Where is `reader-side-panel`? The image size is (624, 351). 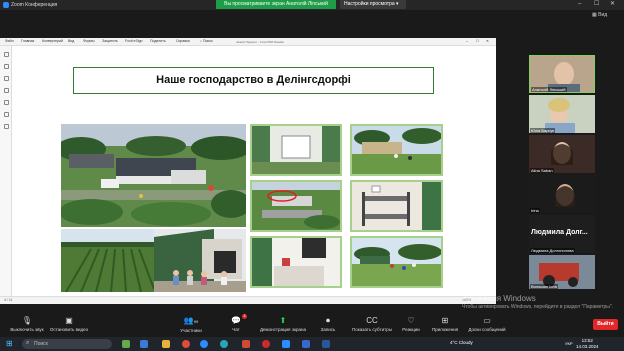
reader-side-panel is located at coordinates (6, 171).